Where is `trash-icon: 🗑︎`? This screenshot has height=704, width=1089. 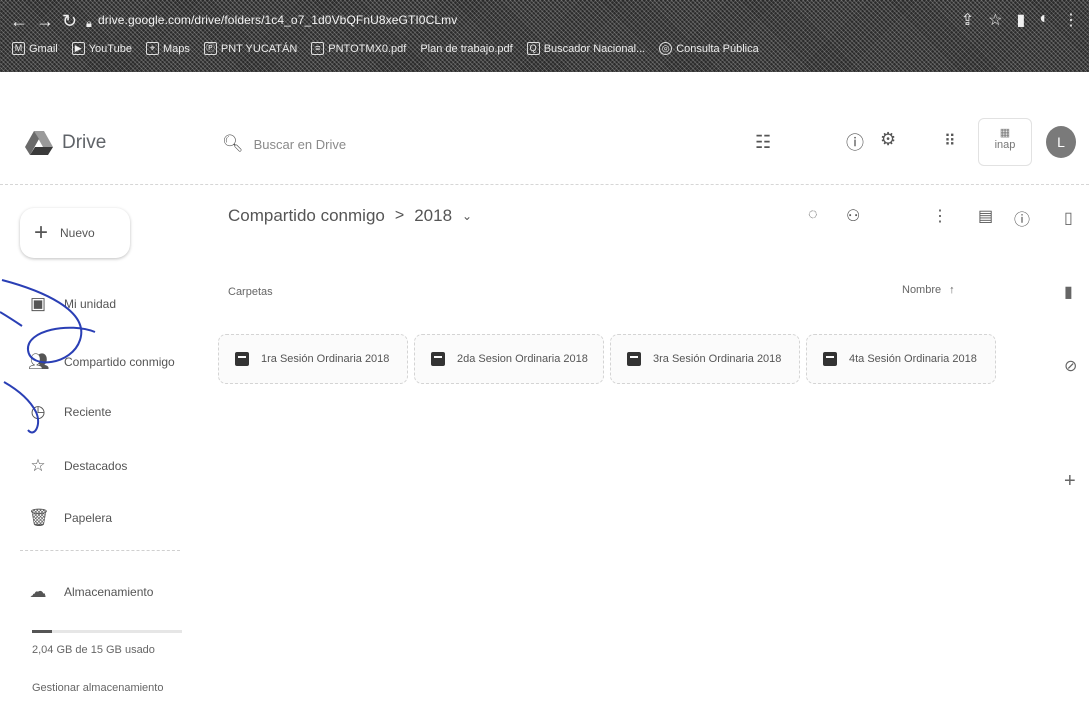 trash-icon: 🗑︎ is located at coordinates (39, 517).